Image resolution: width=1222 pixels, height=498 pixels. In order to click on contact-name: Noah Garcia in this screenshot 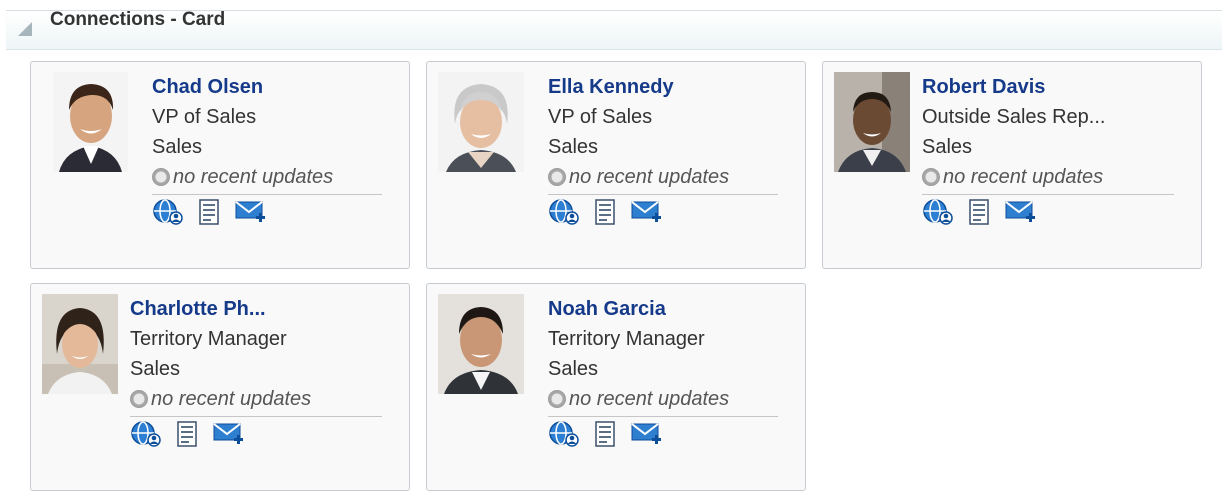, I will do `click(663, 309)`.